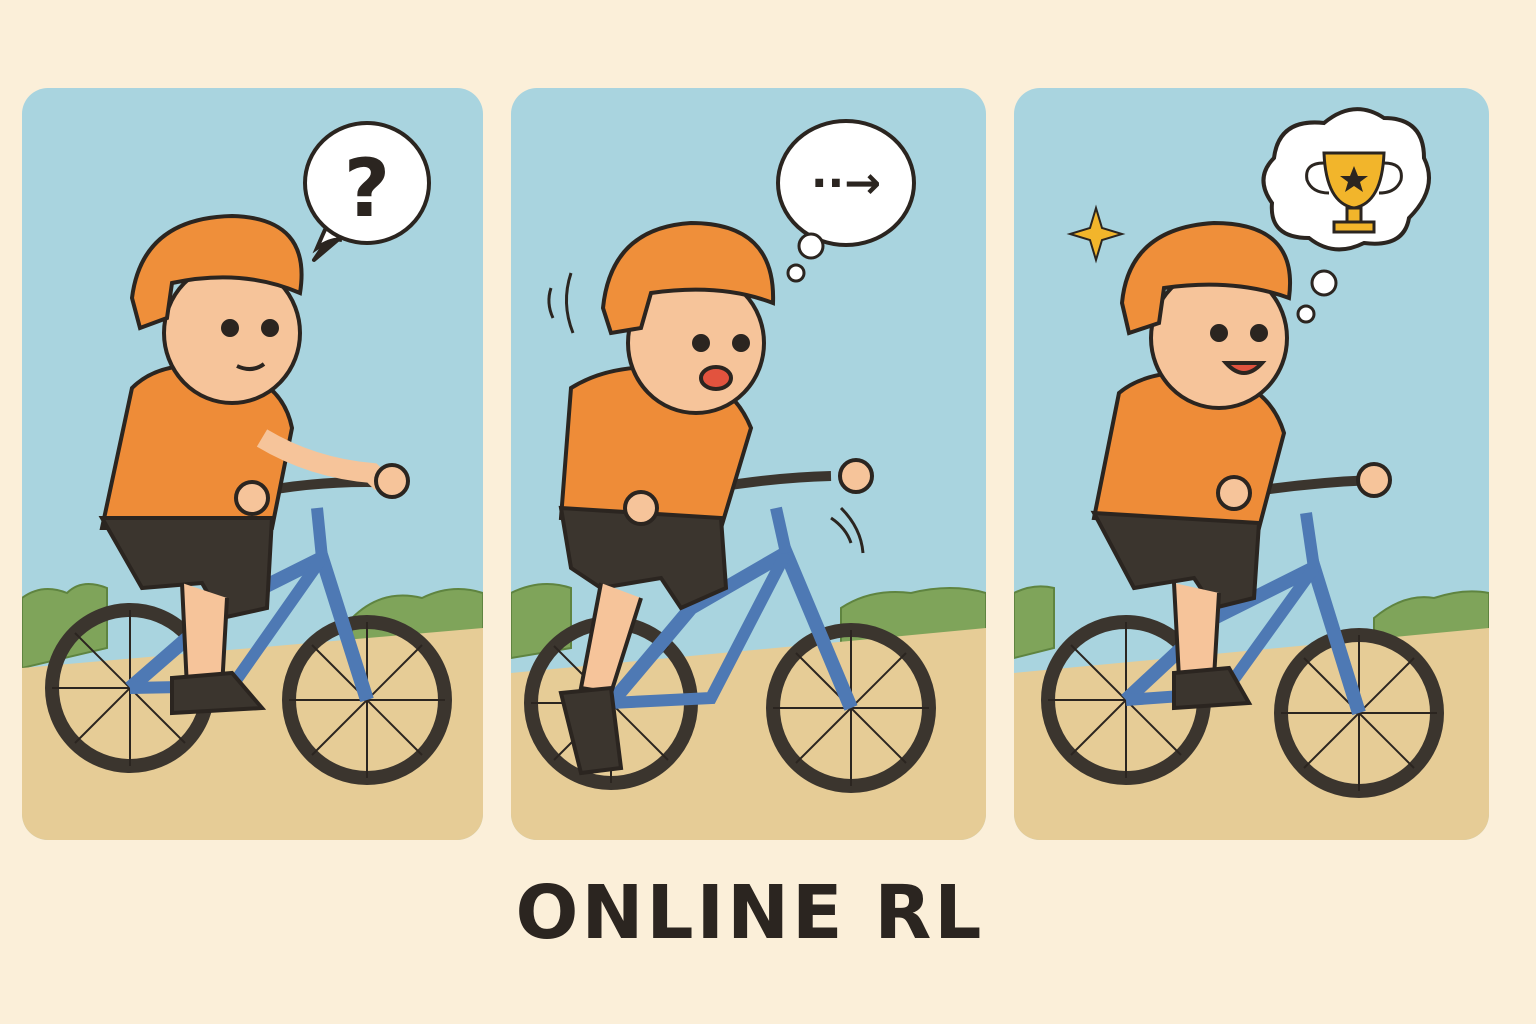 The width and height of the screenshot is (1536, 1024). I want to click on caption-title: ONLINE RL, so click(750, 913).